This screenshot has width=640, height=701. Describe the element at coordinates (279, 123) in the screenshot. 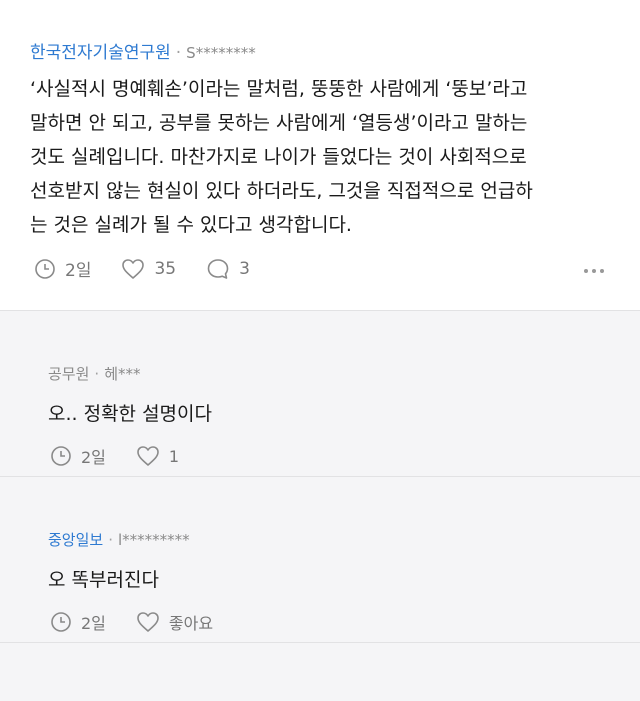

I see `post-line: 말하면 안 되고, 공부를 못하는 사람에게 ‘열등생’이라고 말하는` at that location.